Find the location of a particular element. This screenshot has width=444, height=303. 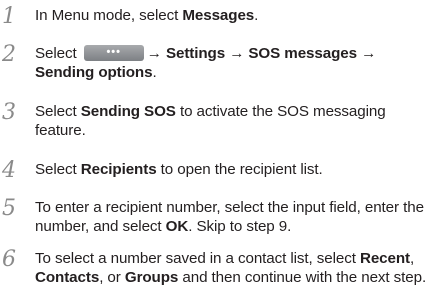

menu-term: Sending SOS is located at coordinates (128, 111).